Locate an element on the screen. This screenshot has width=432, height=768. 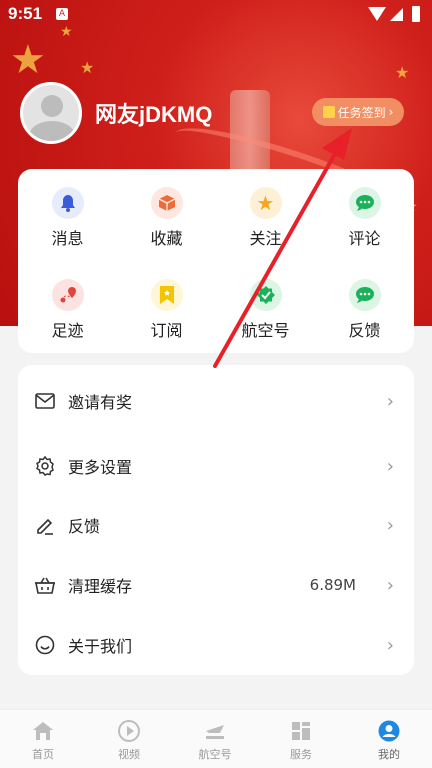
tab-video: 视频 is located at coordinates (129, 739).